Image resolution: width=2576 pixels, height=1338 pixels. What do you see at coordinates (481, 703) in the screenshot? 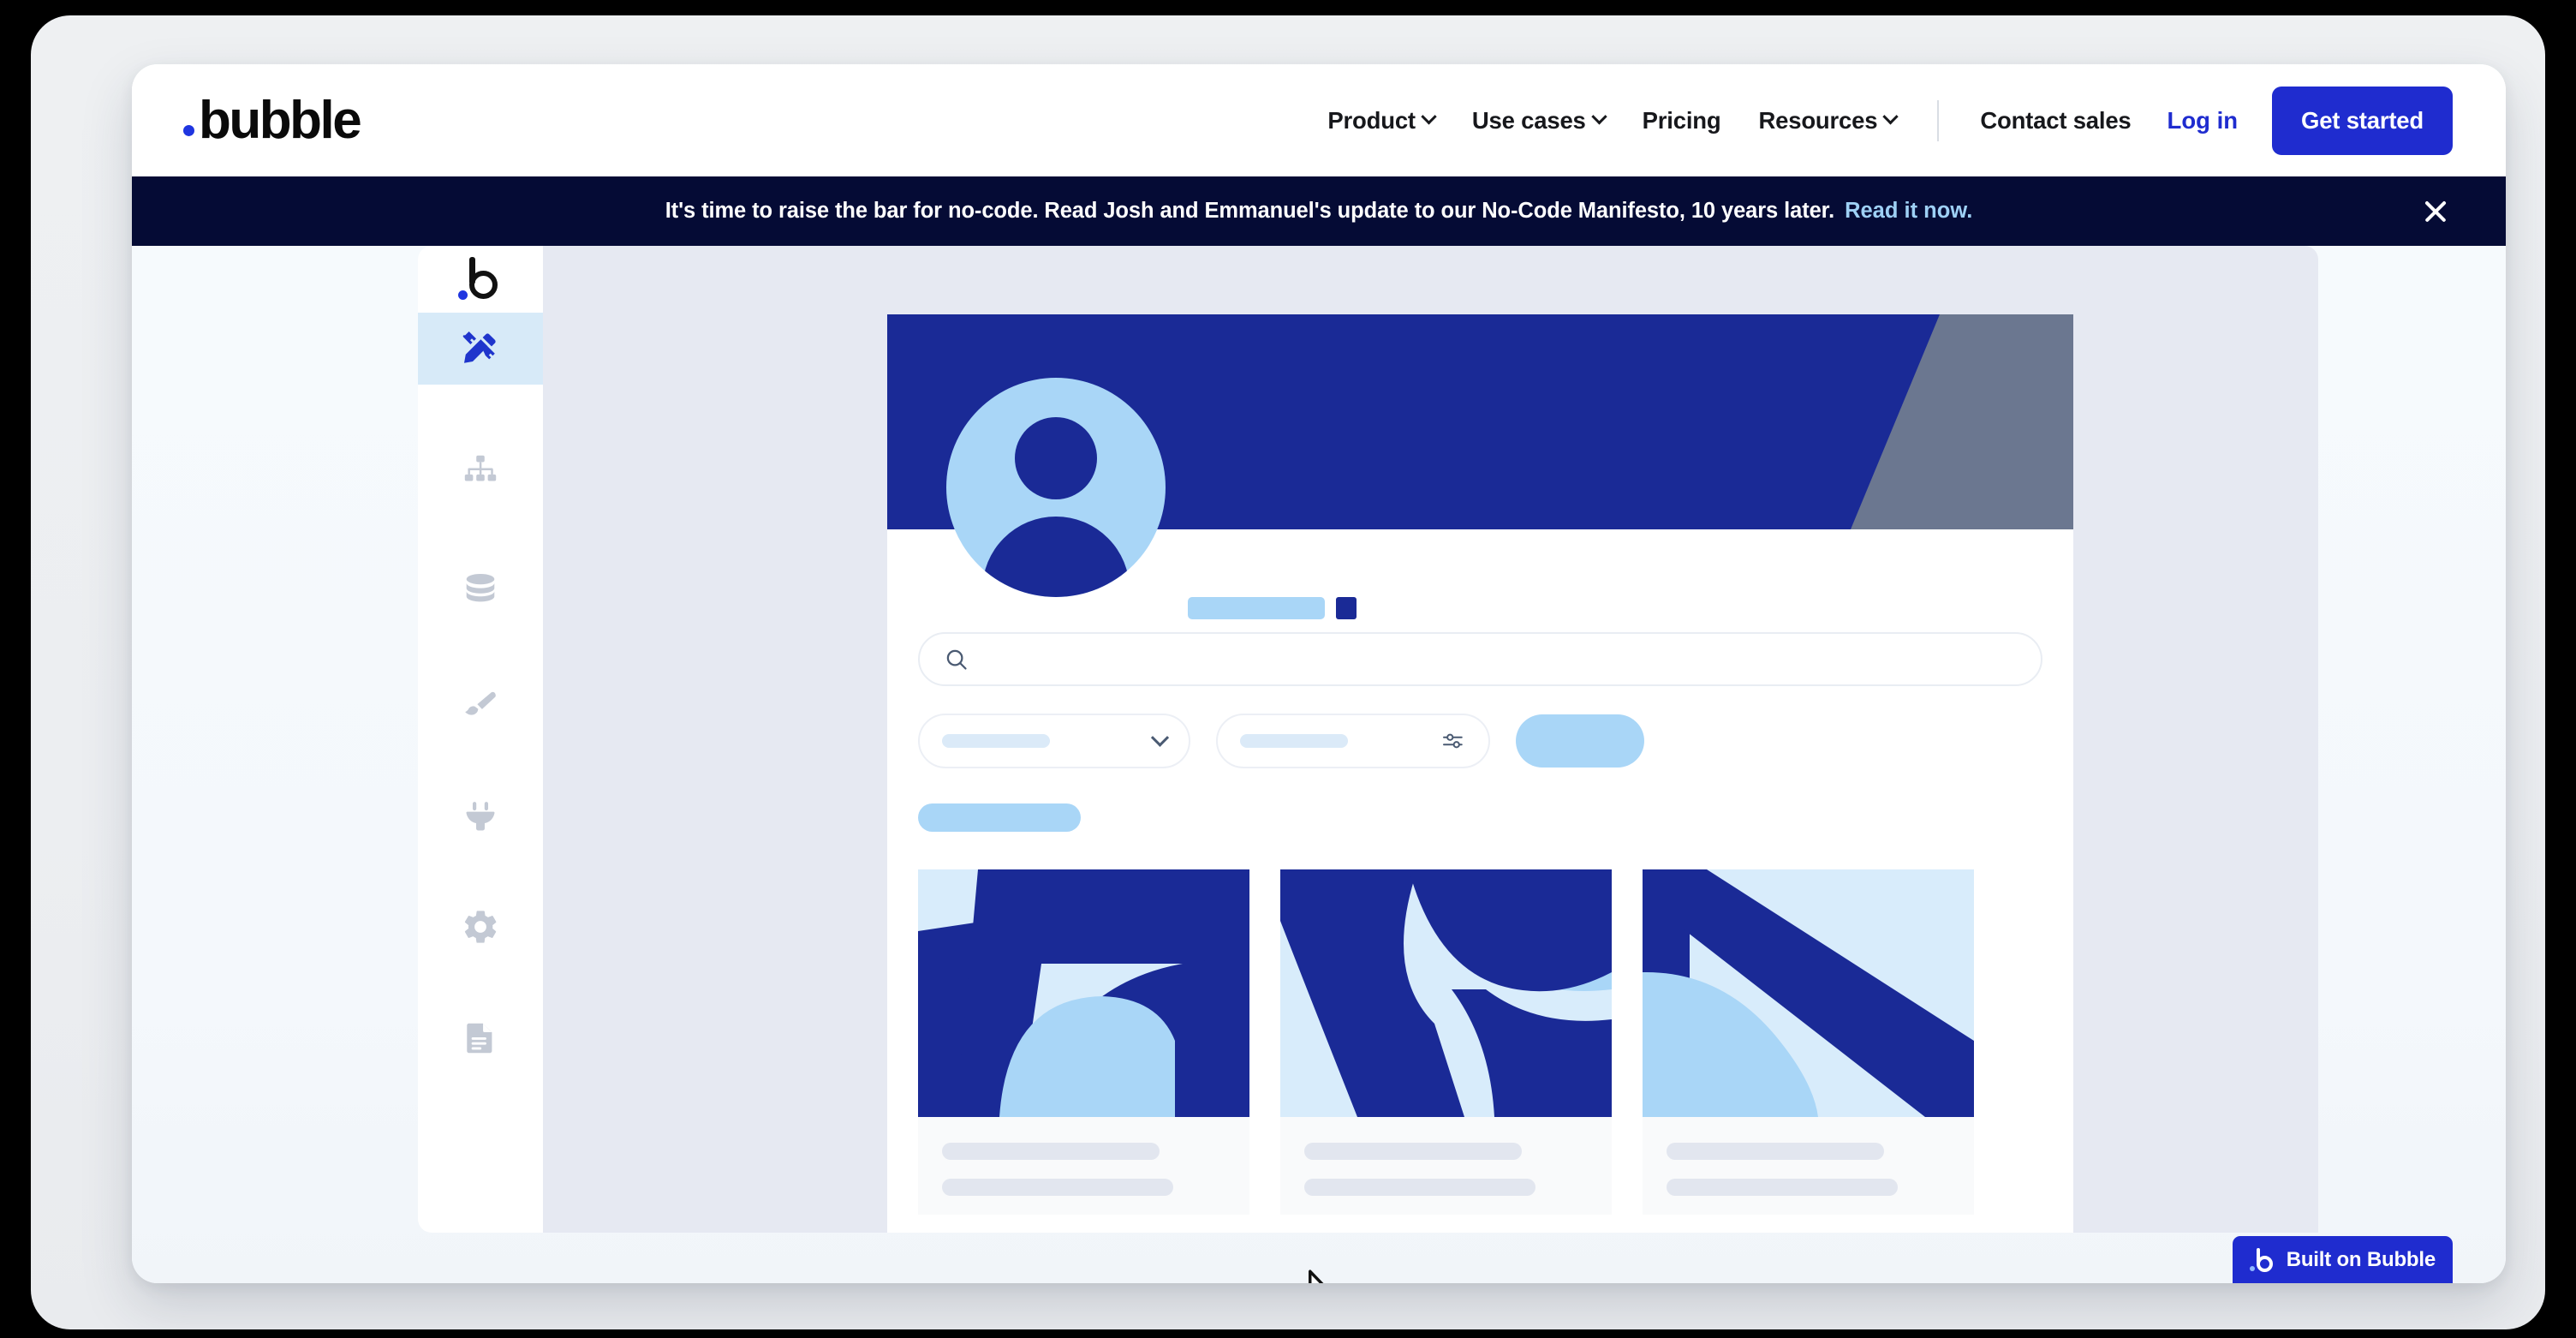
I see `paintbrush-icon` at bounding box center [481, 703].